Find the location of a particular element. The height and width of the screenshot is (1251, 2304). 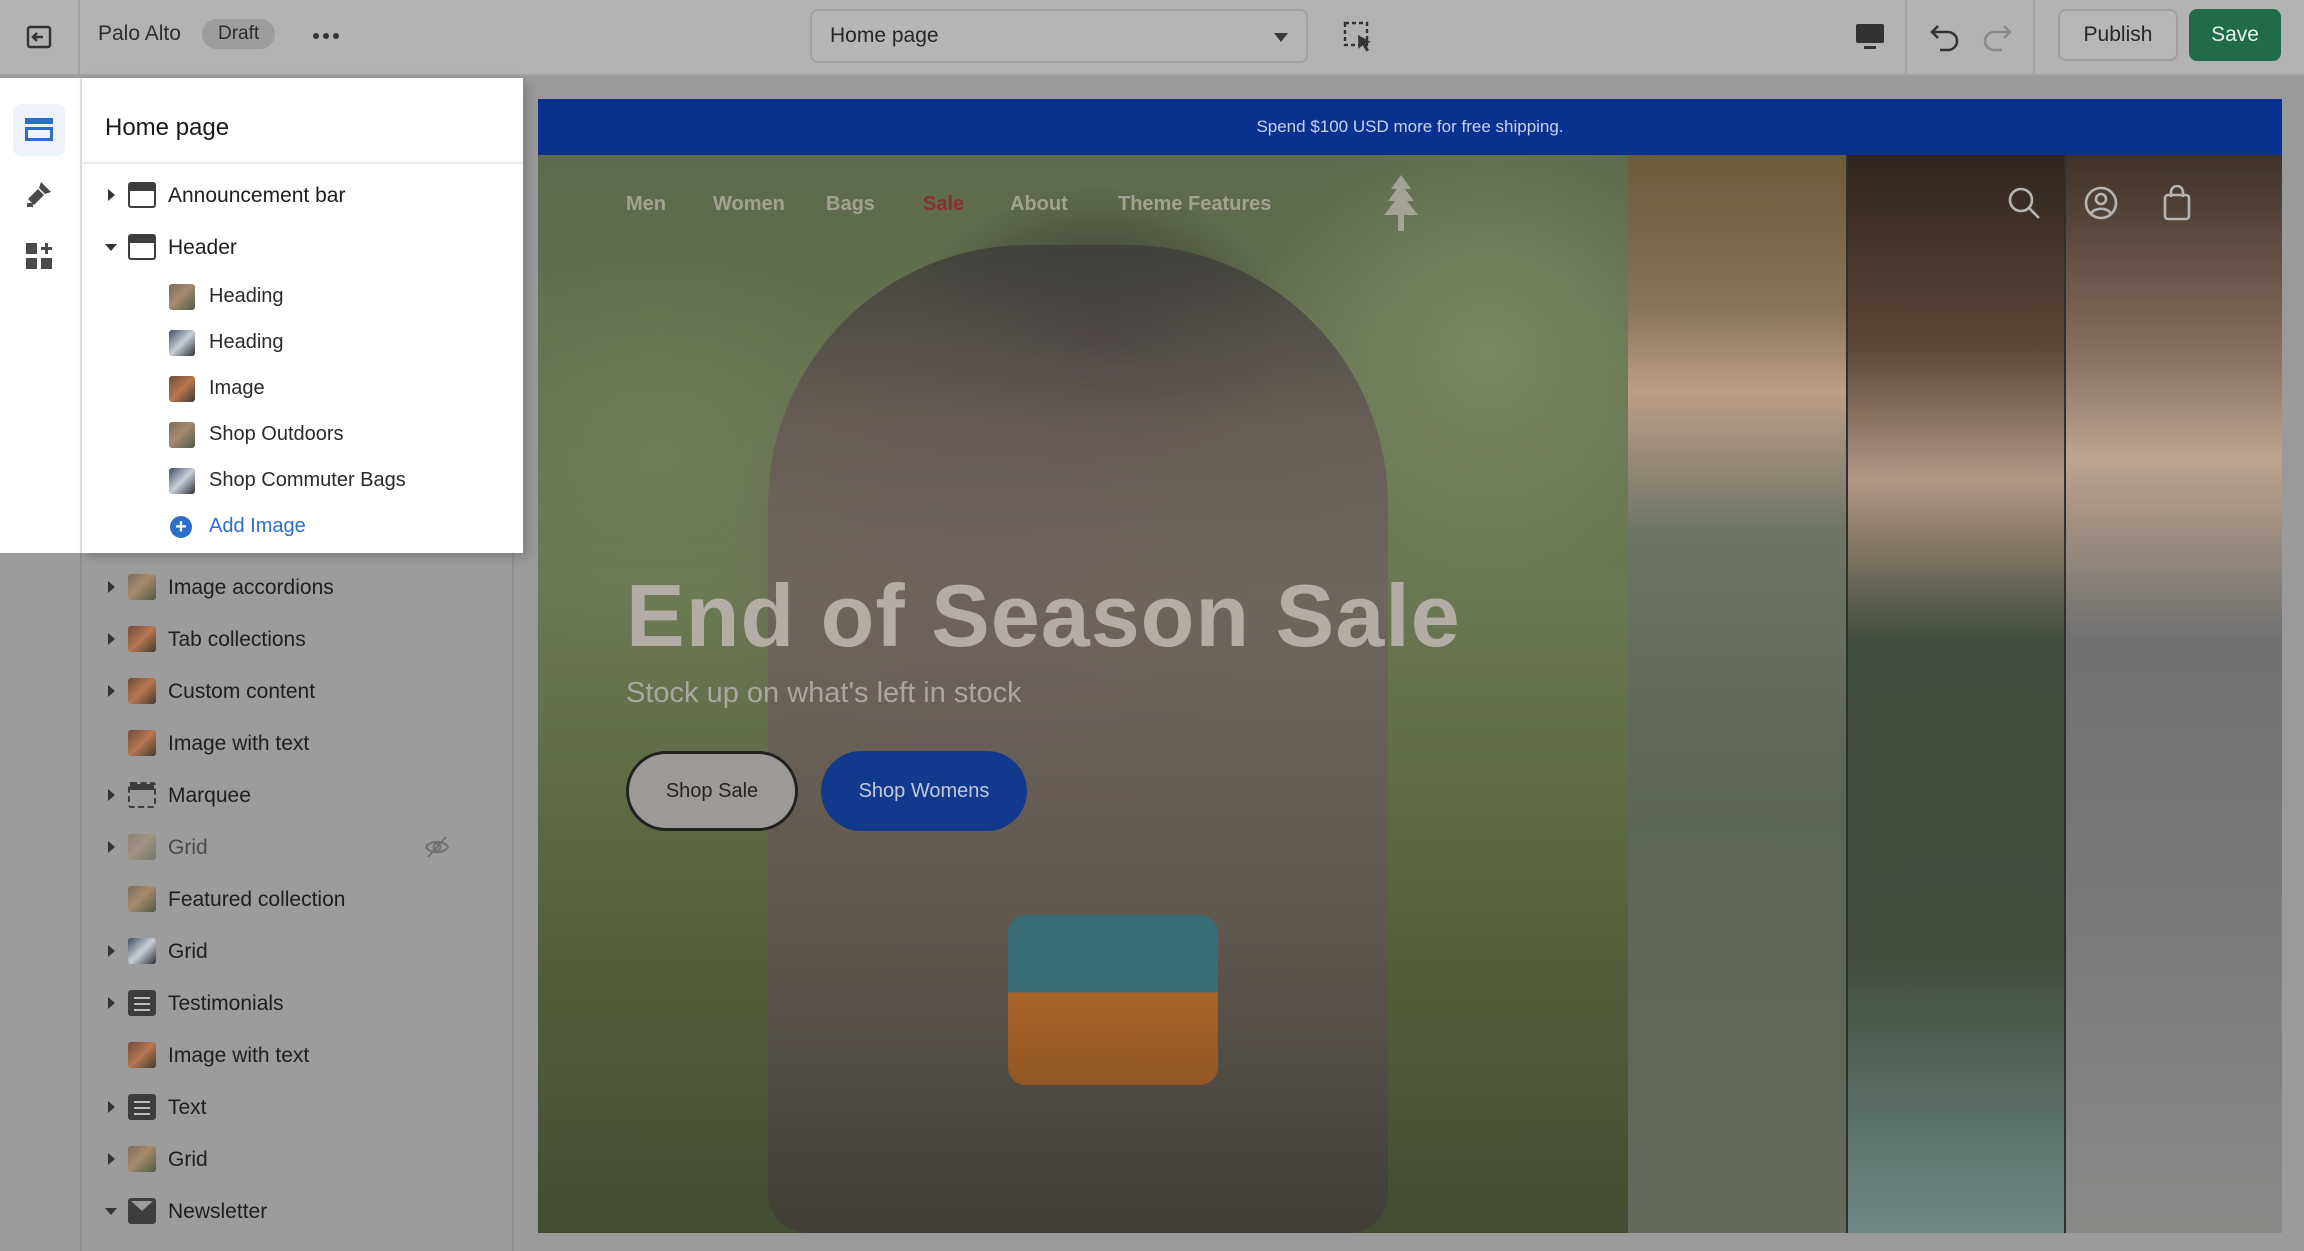

sidebar-title: Home page is located at coordinates (167, 127).